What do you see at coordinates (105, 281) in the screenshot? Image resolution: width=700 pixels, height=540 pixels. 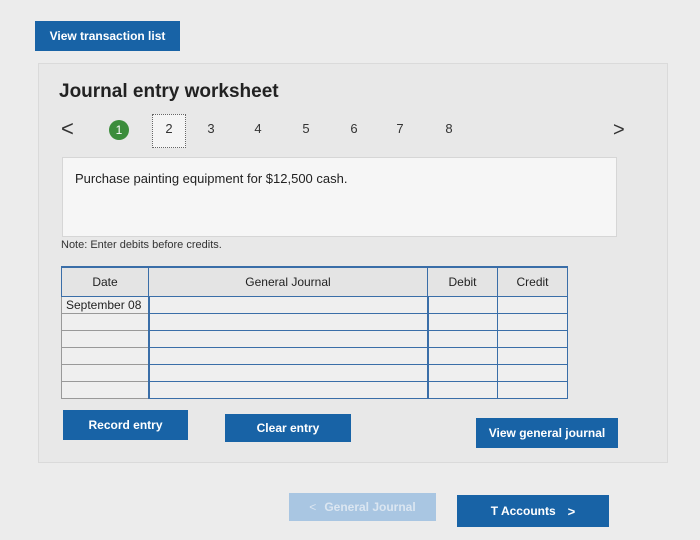 I see `date-column-header: Date` at bounding box center [105, 281].